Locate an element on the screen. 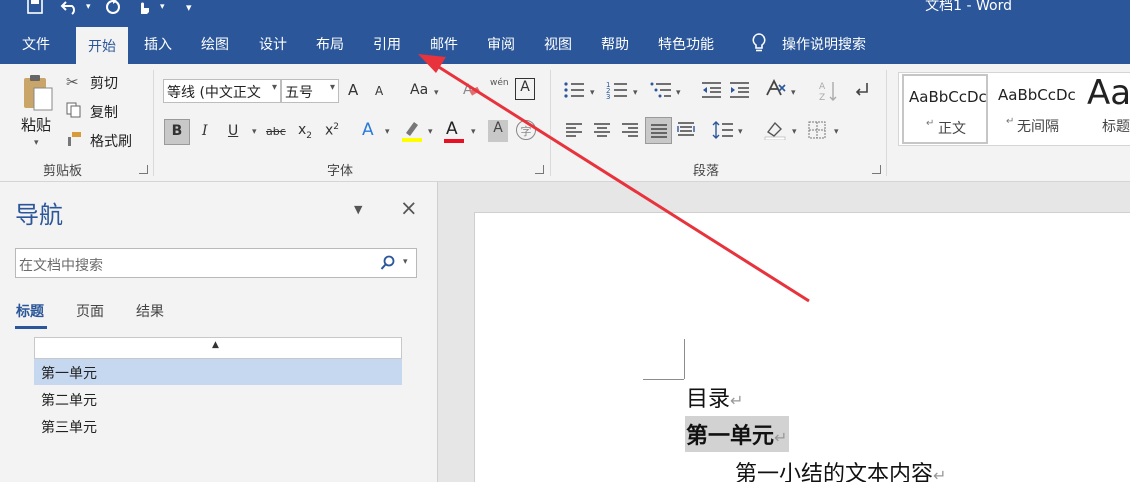 Image resolution: width=1130 pixels, height=482 pixels. line-spacing-dropdown-icon: ▾ is located at coordinates (740, 132).